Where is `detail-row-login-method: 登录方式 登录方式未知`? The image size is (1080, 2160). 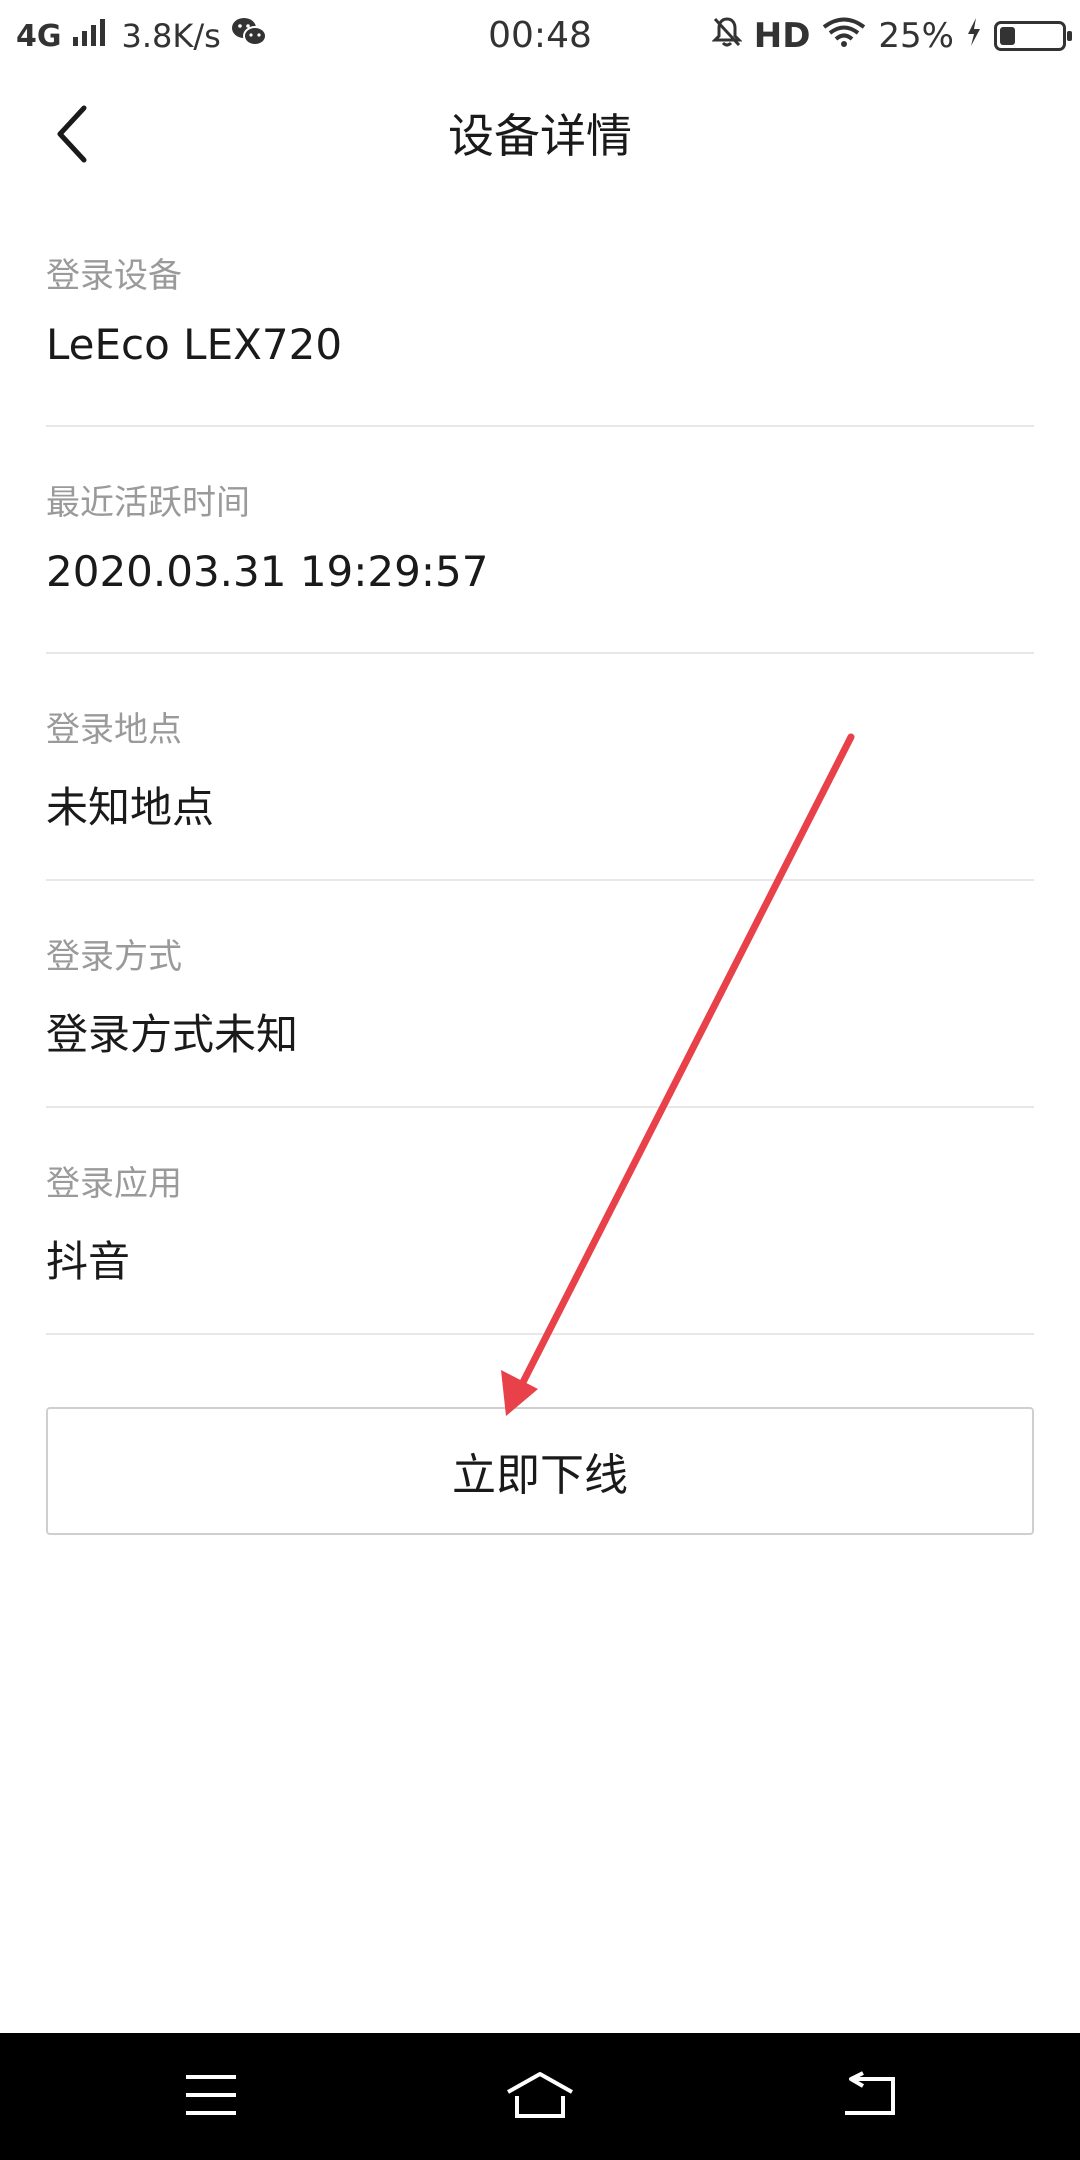 detail-row-login-method: 登录方式 登录方式未知 is located at coordinates (540, 994).